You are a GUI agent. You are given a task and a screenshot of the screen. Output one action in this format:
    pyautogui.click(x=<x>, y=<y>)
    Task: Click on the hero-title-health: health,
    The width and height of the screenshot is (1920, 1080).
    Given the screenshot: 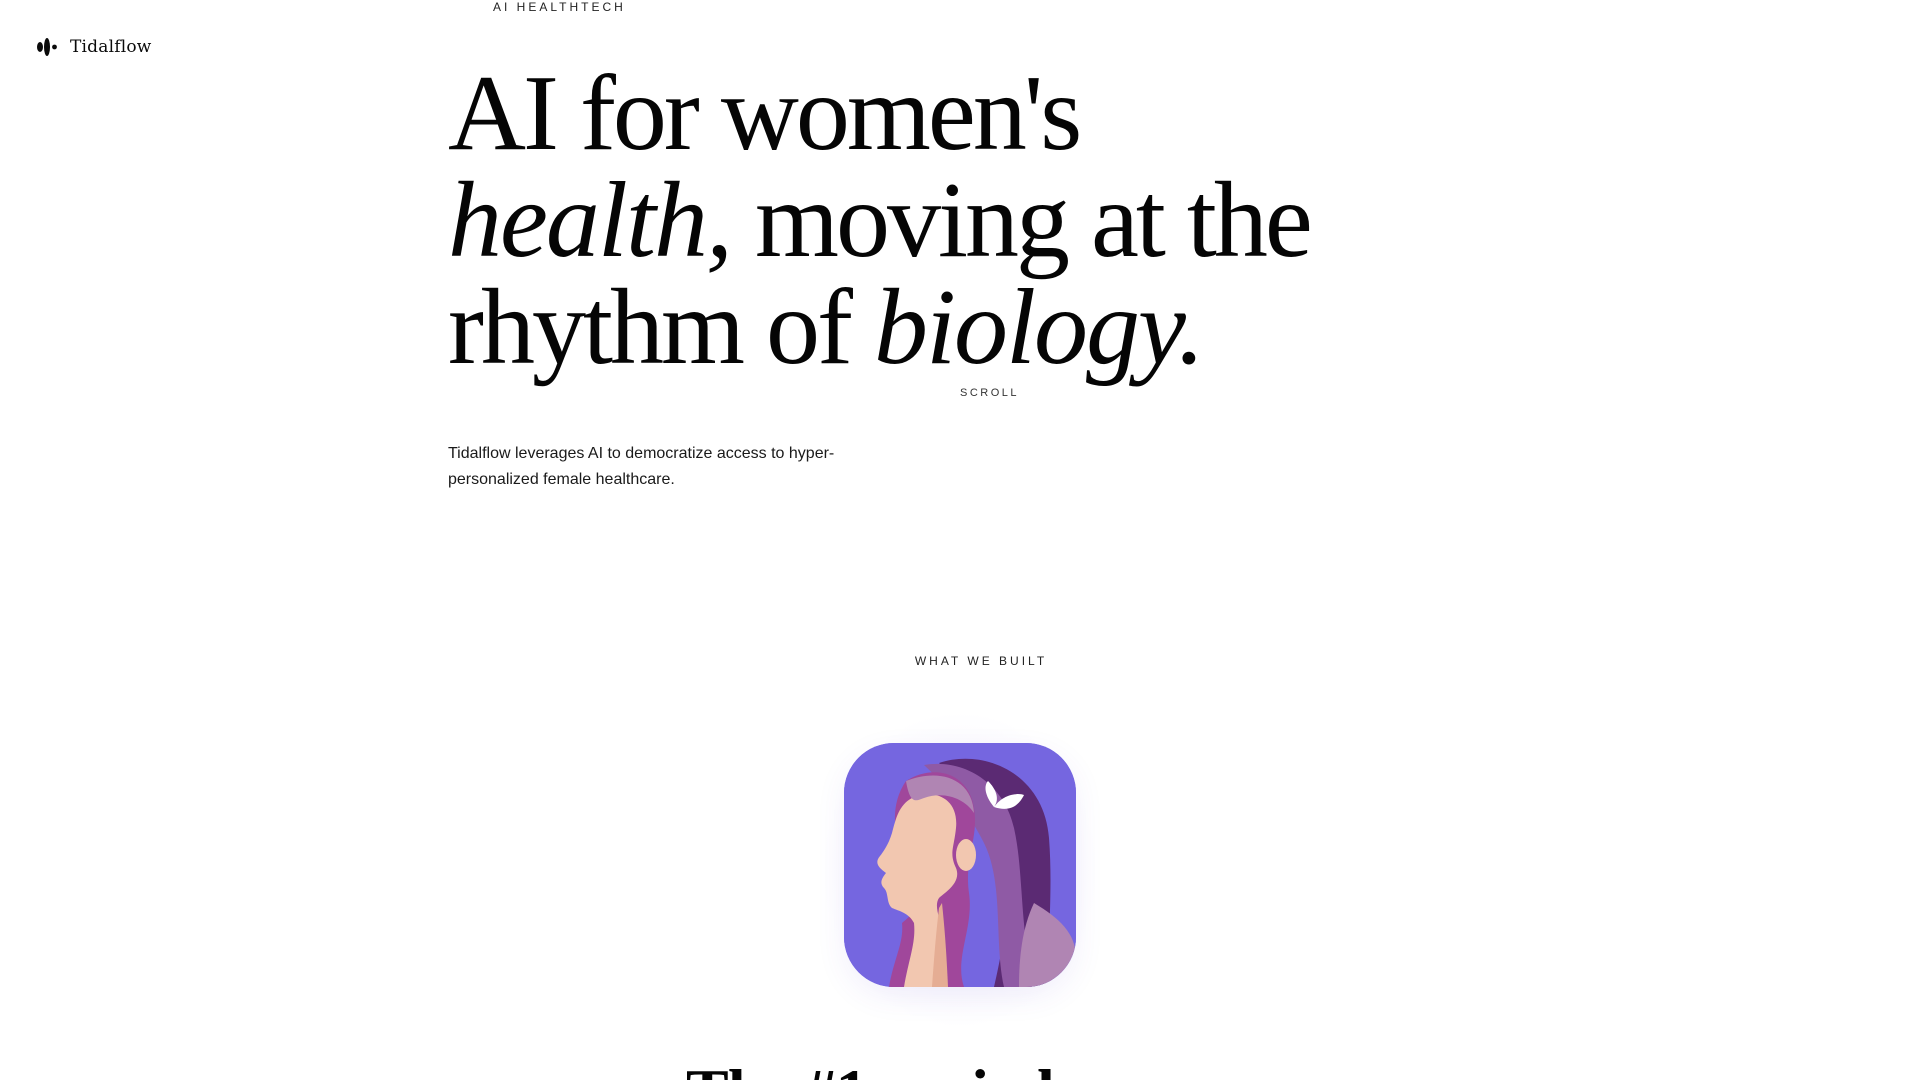 What is the action you would take?
    pyautogui.click(x=590, y=220)
    